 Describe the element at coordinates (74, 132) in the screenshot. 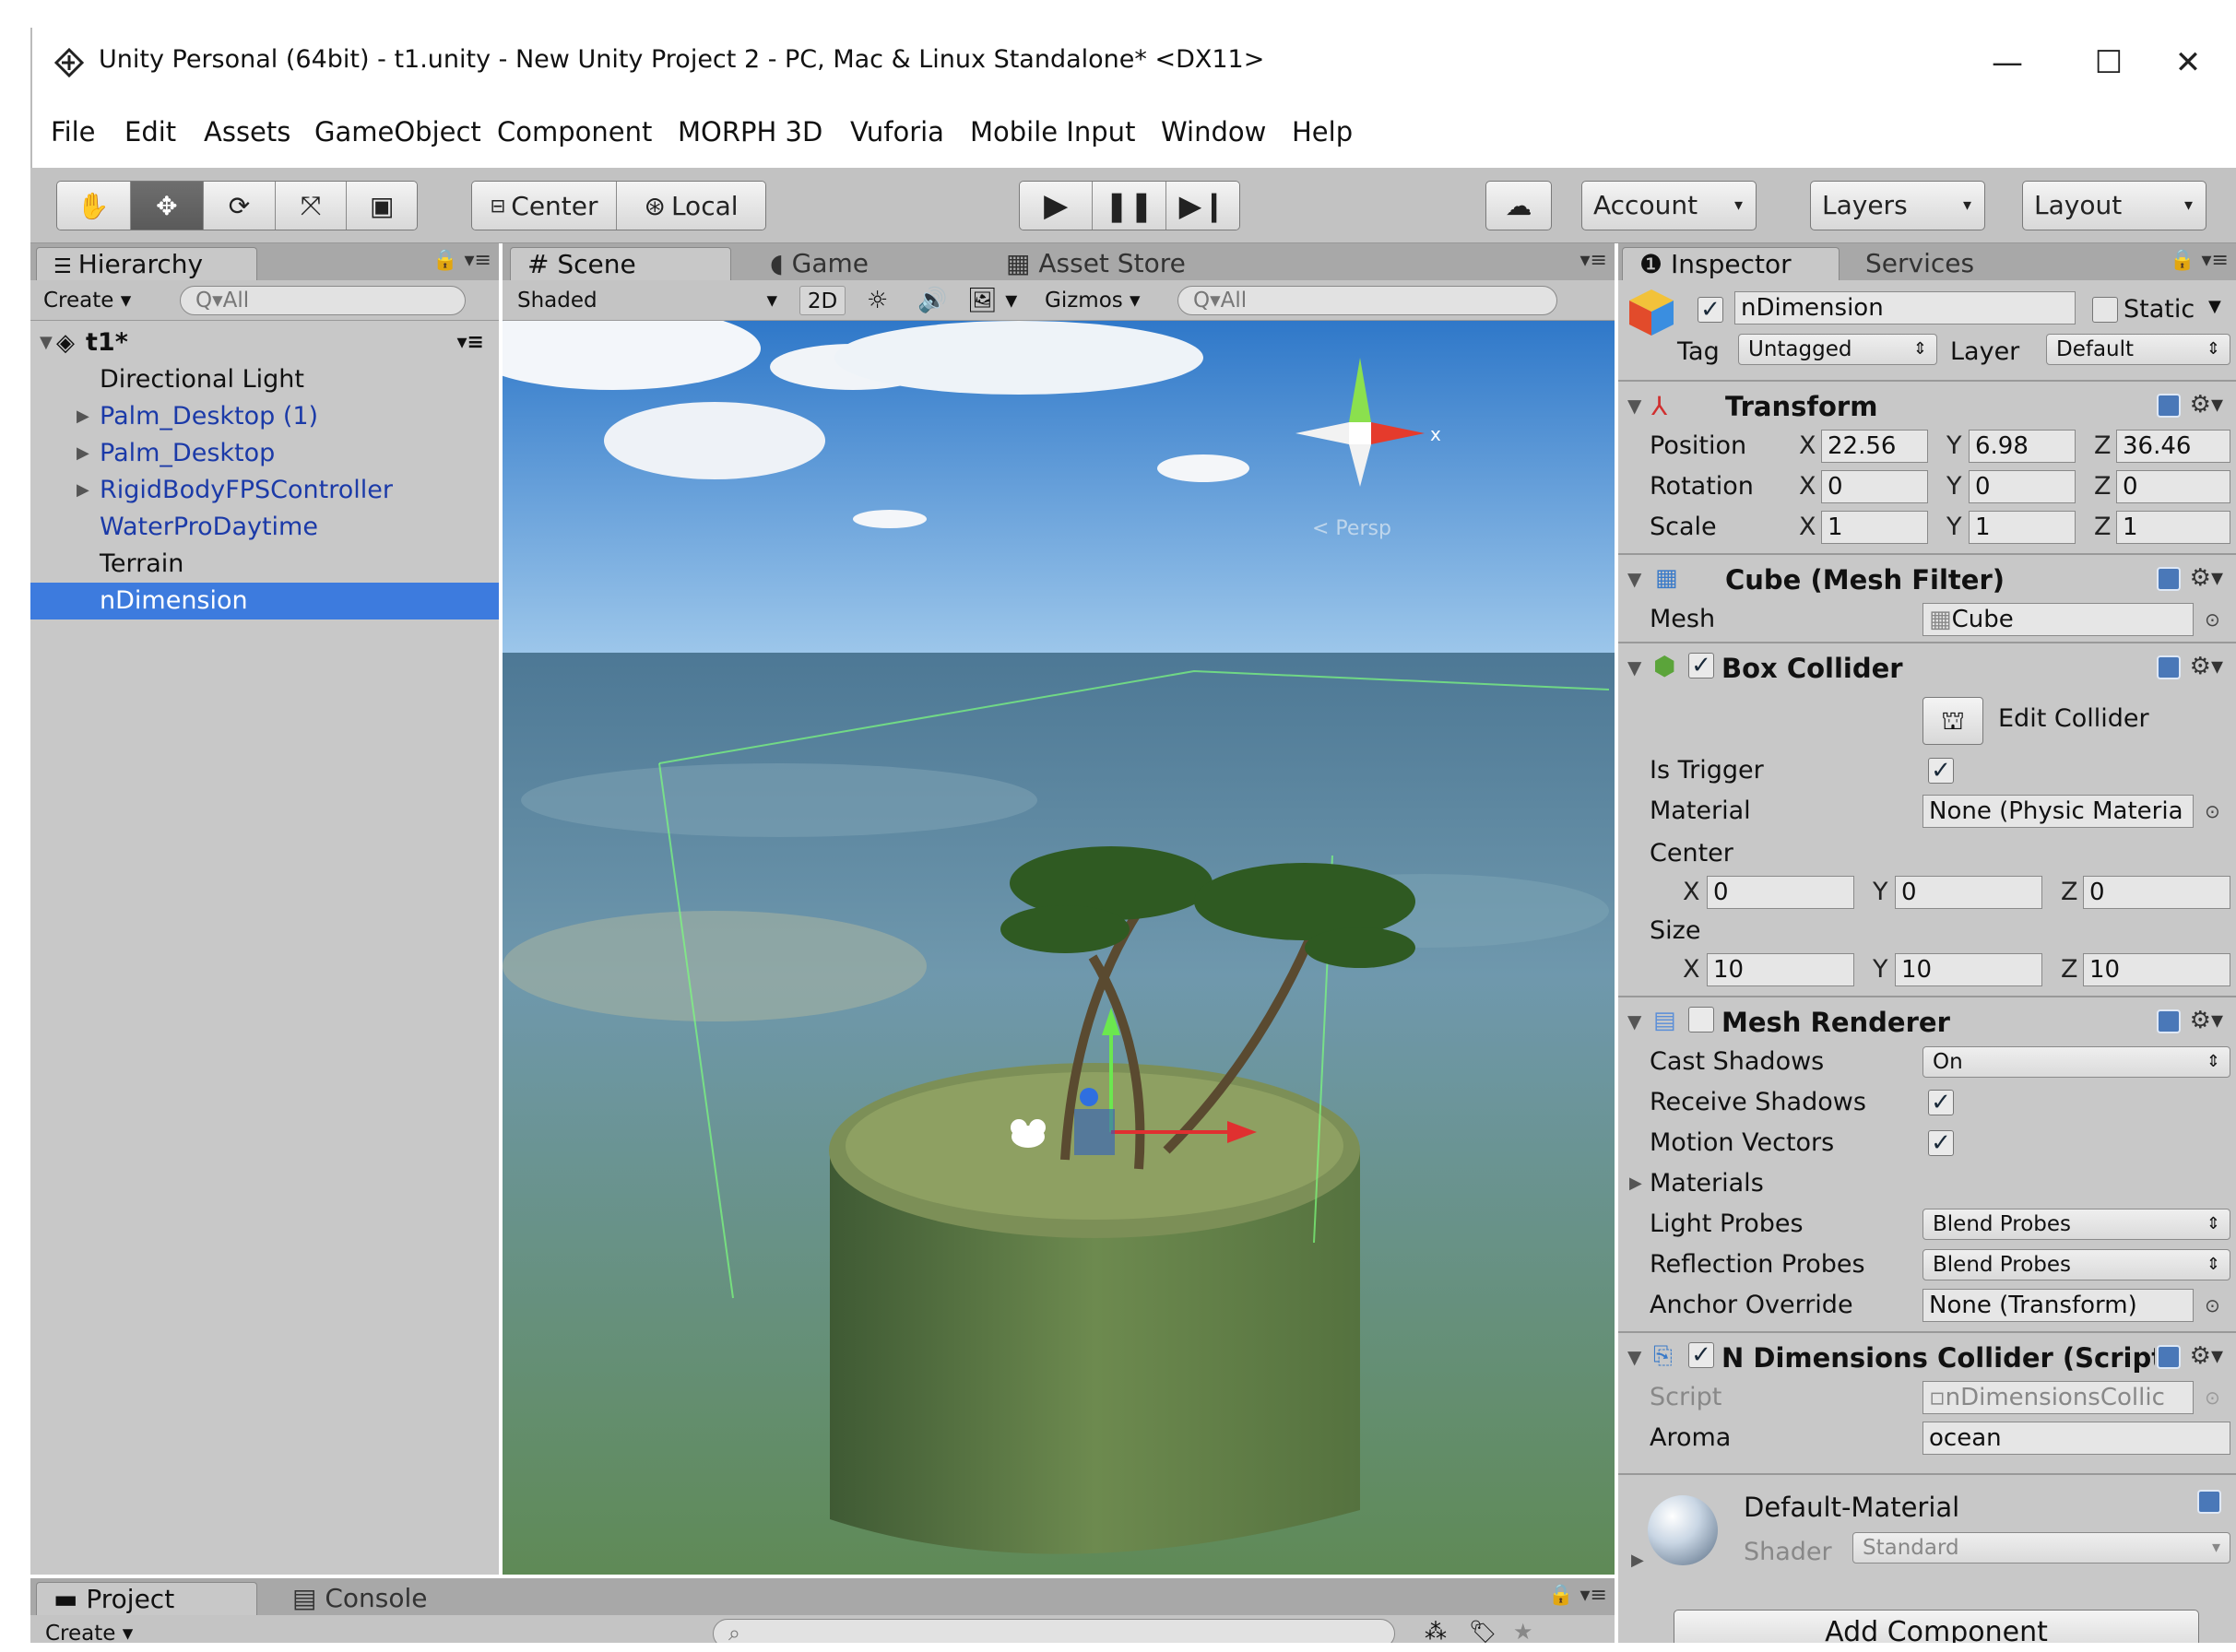

I see `menu-file: File` at that location.